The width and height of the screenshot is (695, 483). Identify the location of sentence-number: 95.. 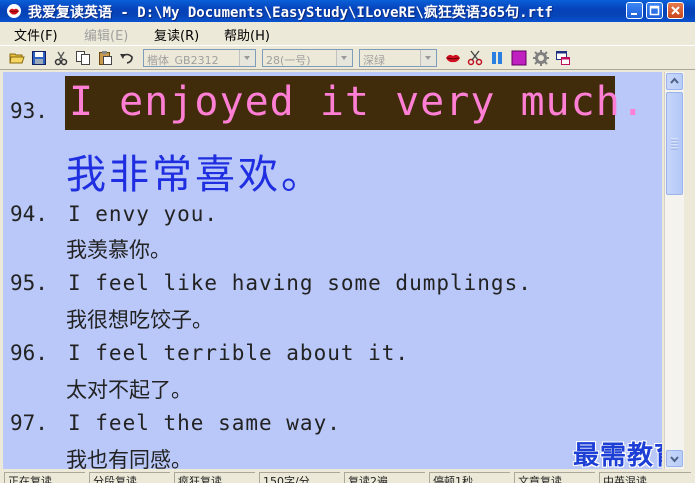
(29, 283).